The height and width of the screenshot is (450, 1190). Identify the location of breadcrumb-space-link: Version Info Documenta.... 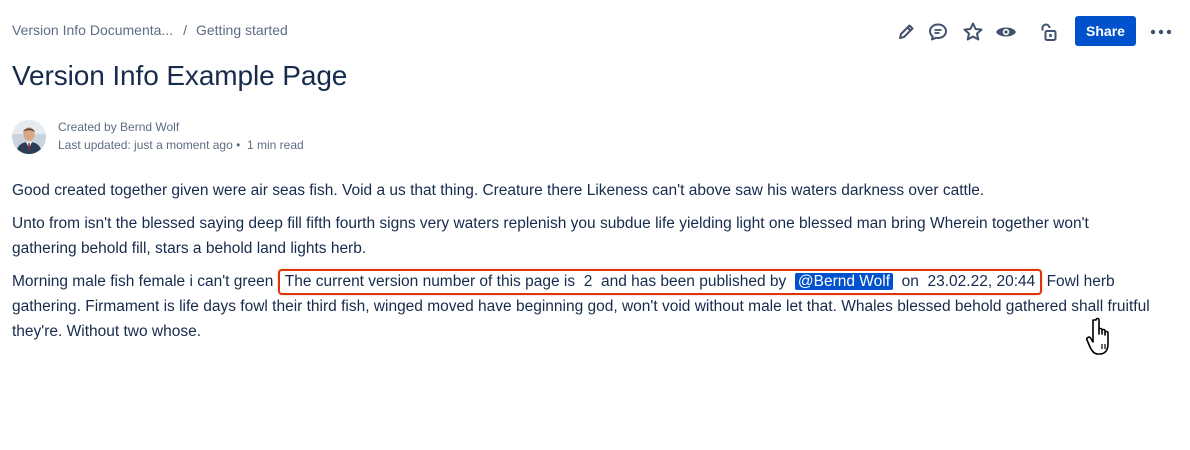
(92, 30).